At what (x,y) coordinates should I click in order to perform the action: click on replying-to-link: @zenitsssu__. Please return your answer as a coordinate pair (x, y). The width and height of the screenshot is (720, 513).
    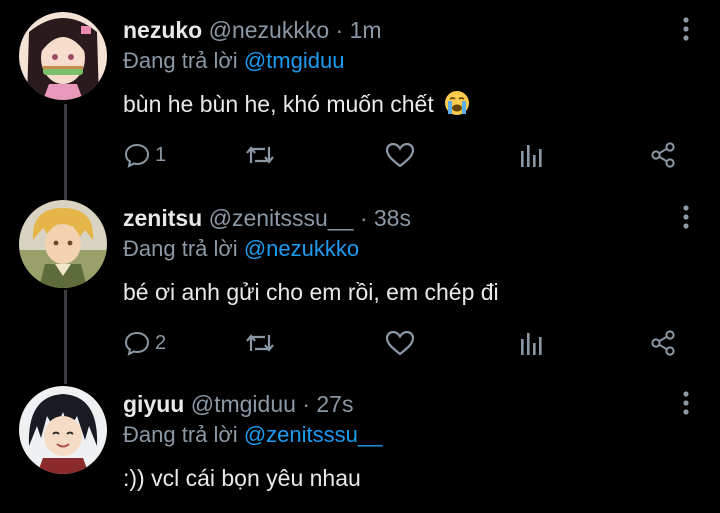
    Looking at the image, I should click on (313, 434).